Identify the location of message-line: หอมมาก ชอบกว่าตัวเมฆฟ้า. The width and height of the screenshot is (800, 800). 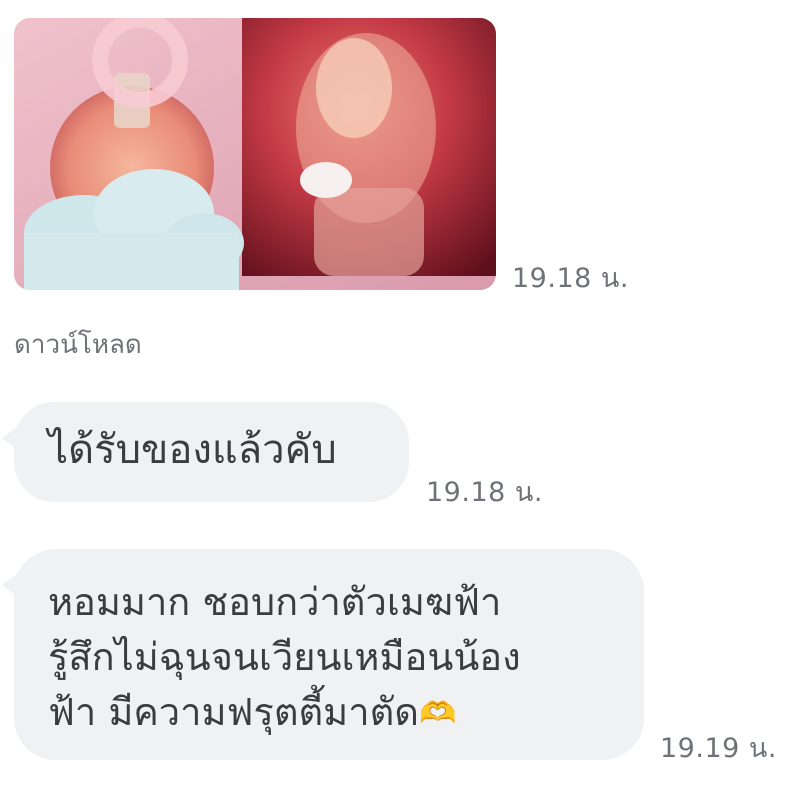
(275, 602).